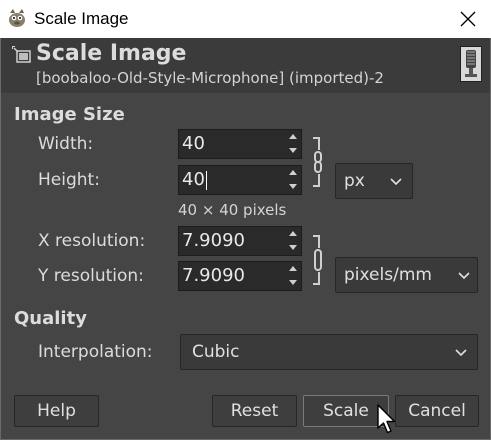 Image resolution: width=491 pixels, height=440 pixels. I want to click on close-icon, so click(468, 19).